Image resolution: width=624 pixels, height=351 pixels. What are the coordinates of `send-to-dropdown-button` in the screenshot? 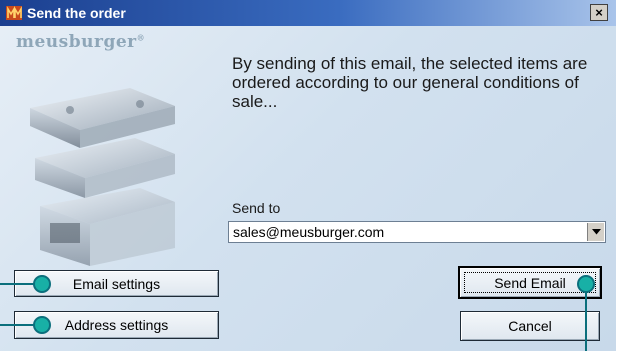 It's located at (595, 232).